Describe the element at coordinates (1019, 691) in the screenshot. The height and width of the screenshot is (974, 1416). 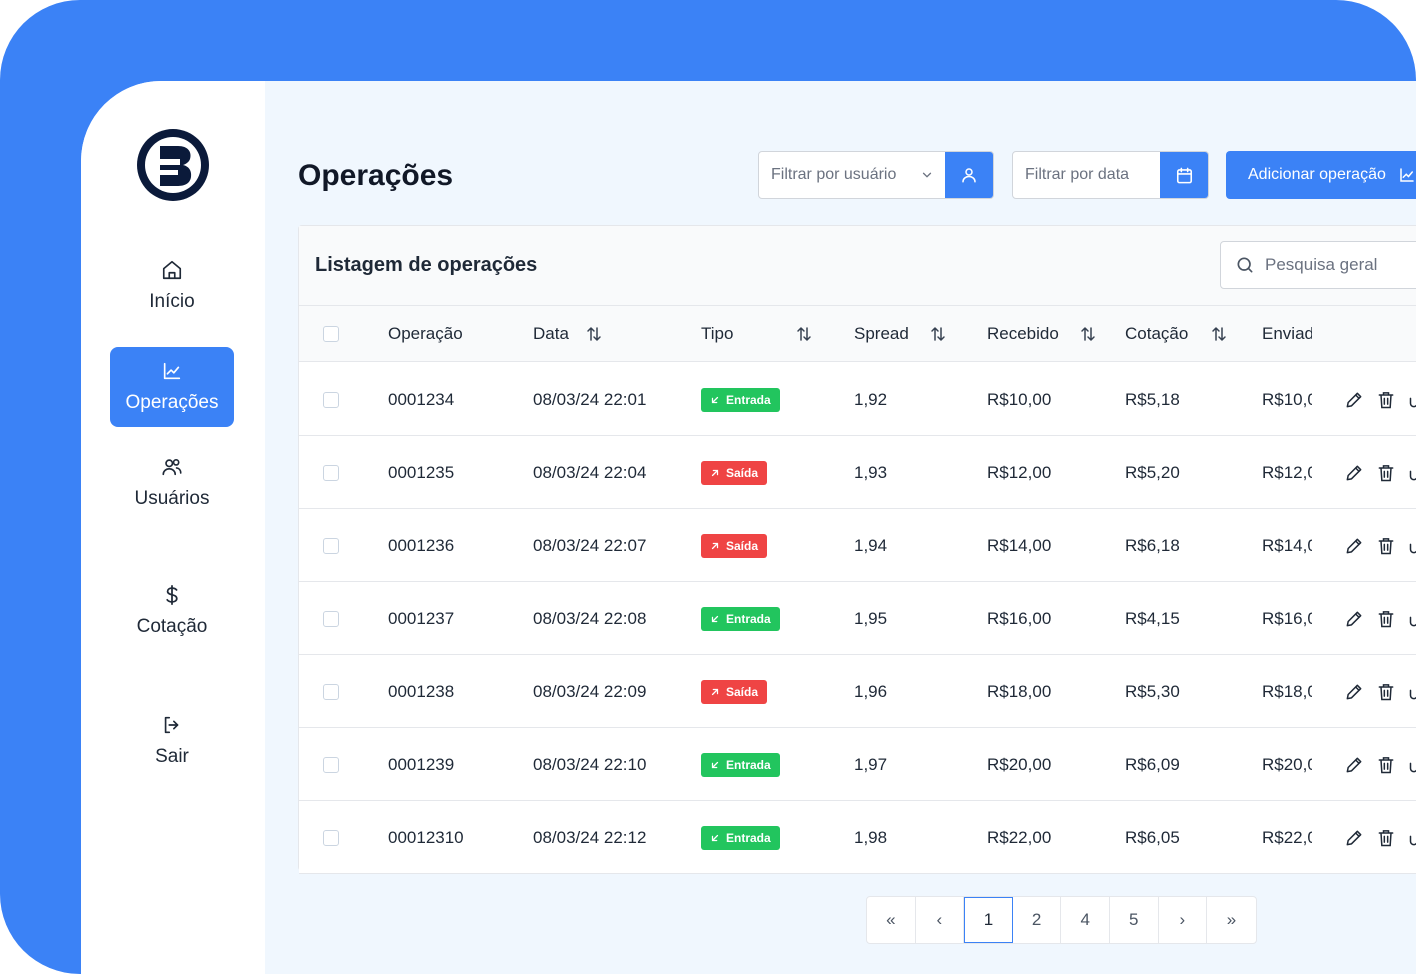
I see `cell-recebido: R$18,00` at that location.